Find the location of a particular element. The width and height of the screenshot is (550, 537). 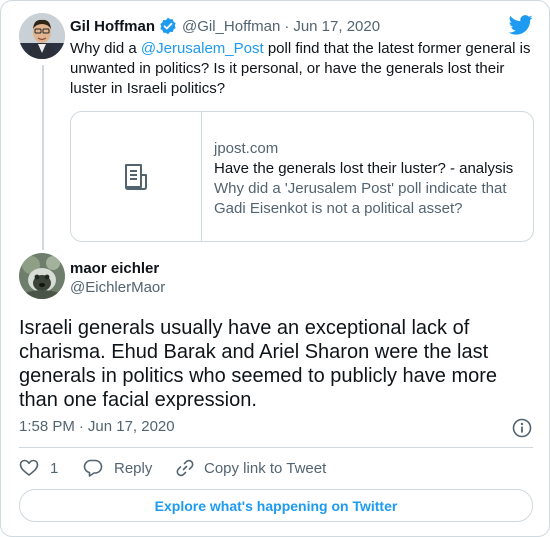

reply-to-header: Gil Hoffman @Gil_Hoffman · Jun 17, 2020 is located at coordinates (225, 26).